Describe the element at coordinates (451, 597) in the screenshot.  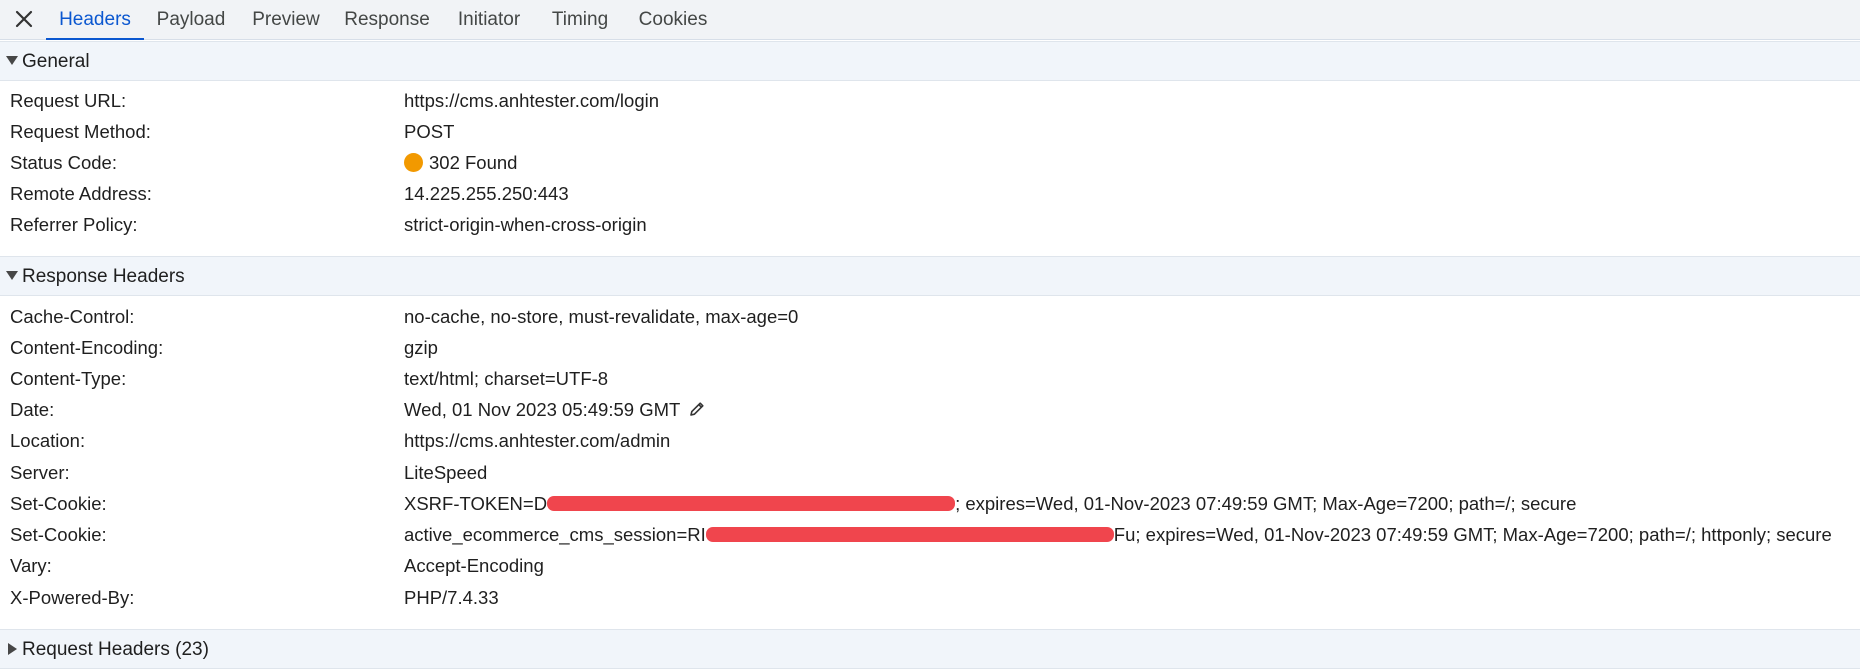
I see `header-value: PHP/7.4.33` at that location.